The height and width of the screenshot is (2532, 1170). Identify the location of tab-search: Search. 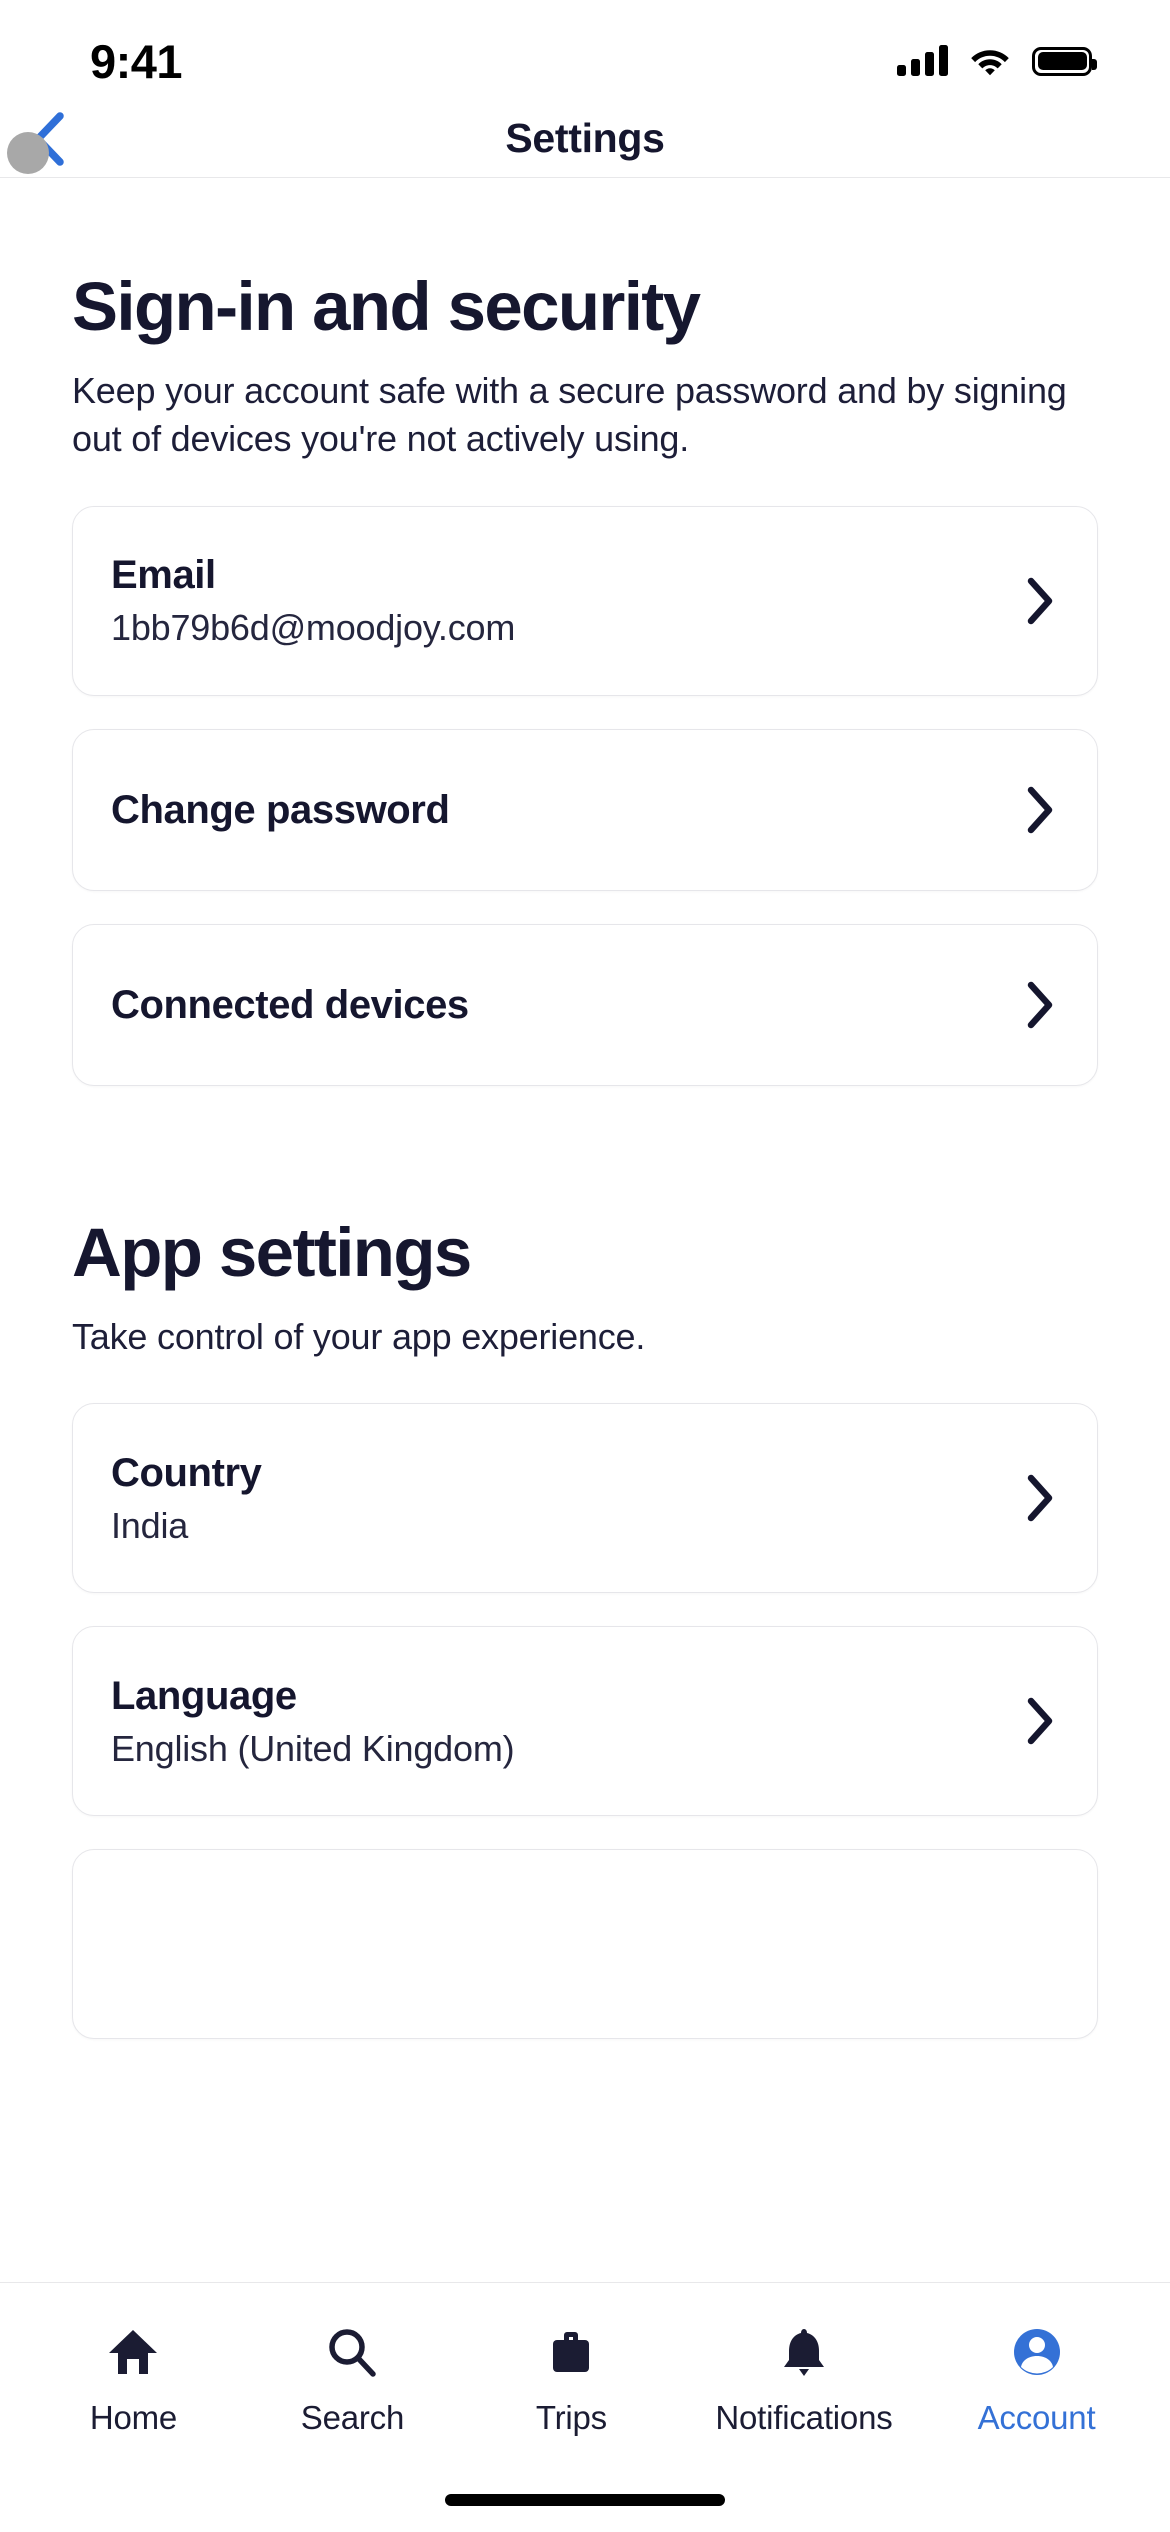
(352, 2380).